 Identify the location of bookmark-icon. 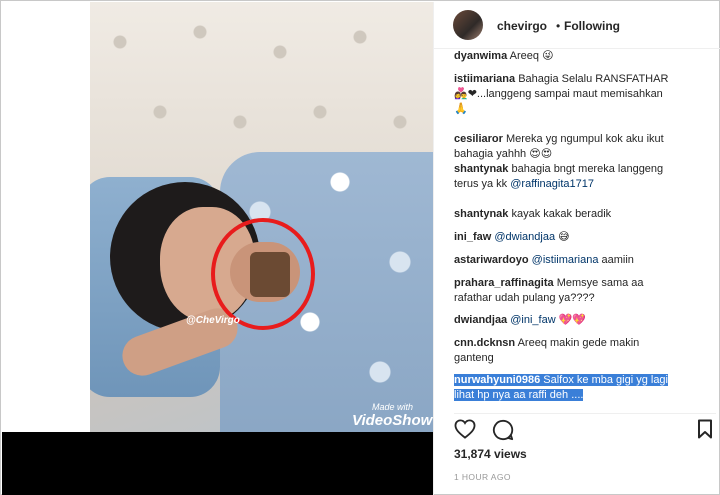
(705, 431).